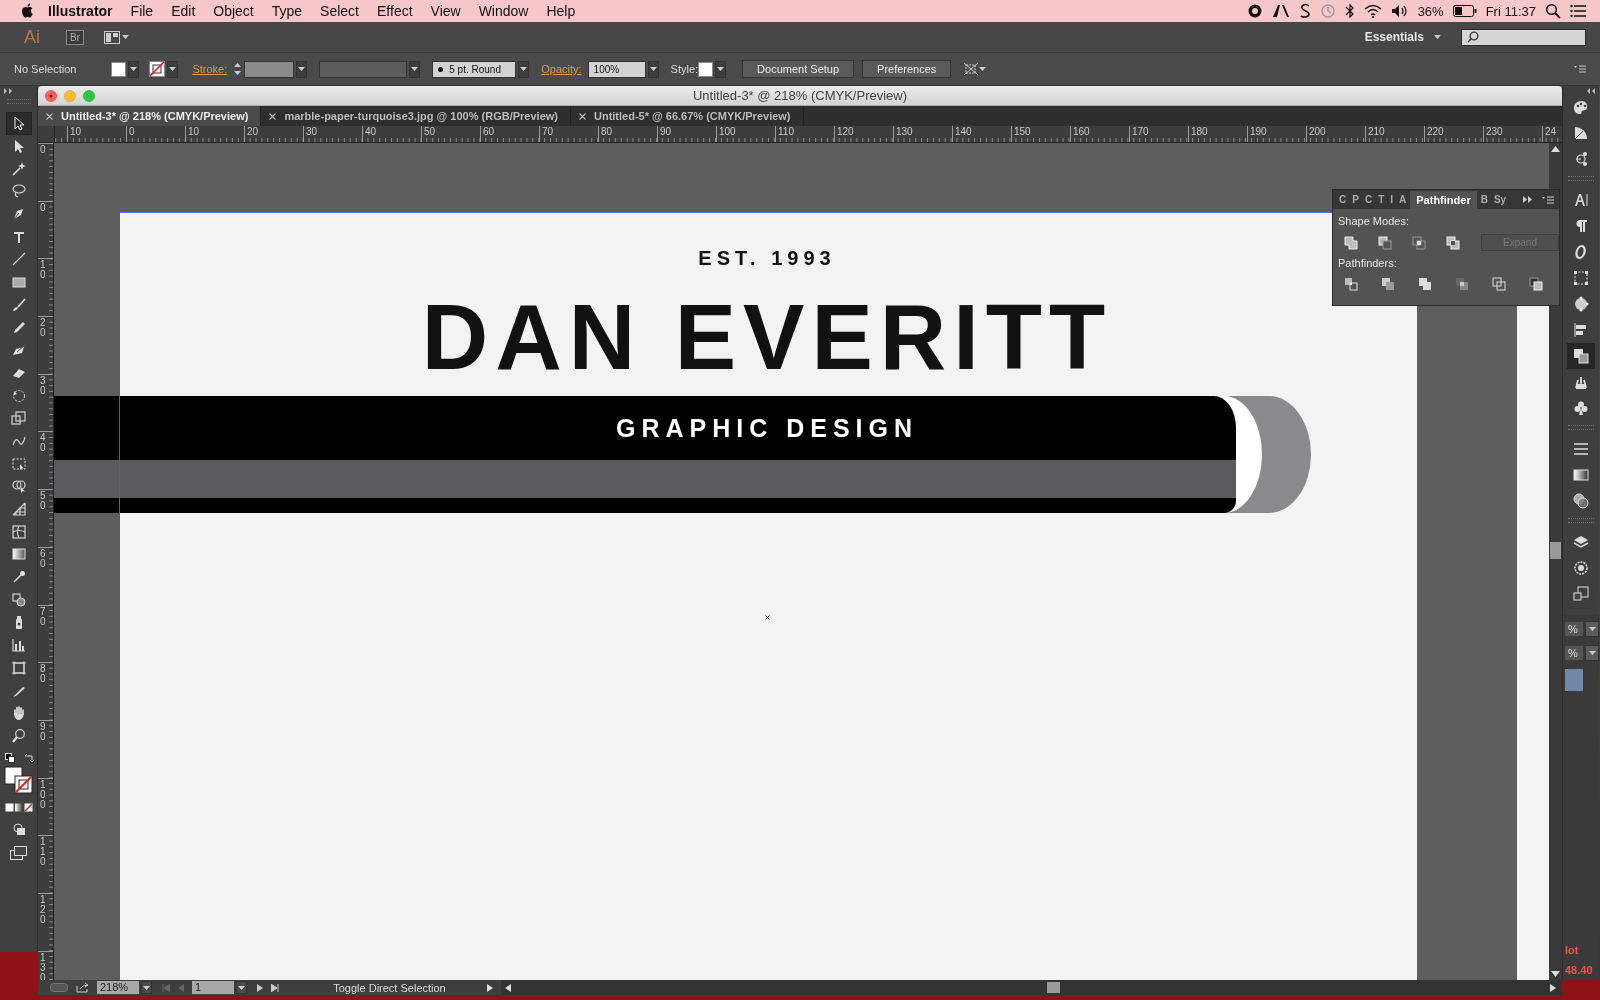 The height and width of the screenshot is (1000, 1600). Describe the element at coordinates (213, 987) in the screenshot. I see `artboard-number-field: 1` at that location.